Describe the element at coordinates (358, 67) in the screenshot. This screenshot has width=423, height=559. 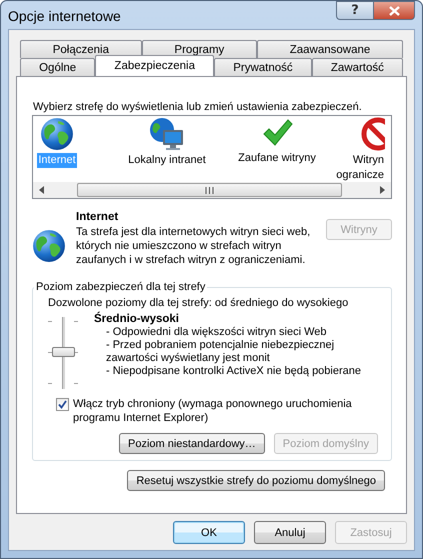
I see `tab: Zawartość` at that location.